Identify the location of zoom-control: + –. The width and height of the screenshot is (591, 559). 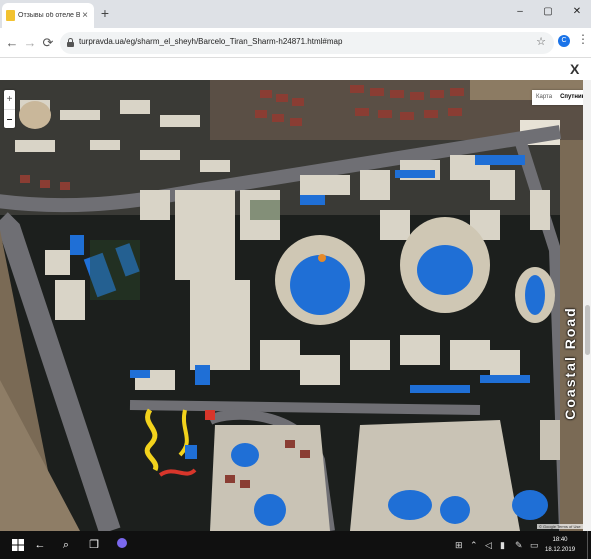
(9, 109).